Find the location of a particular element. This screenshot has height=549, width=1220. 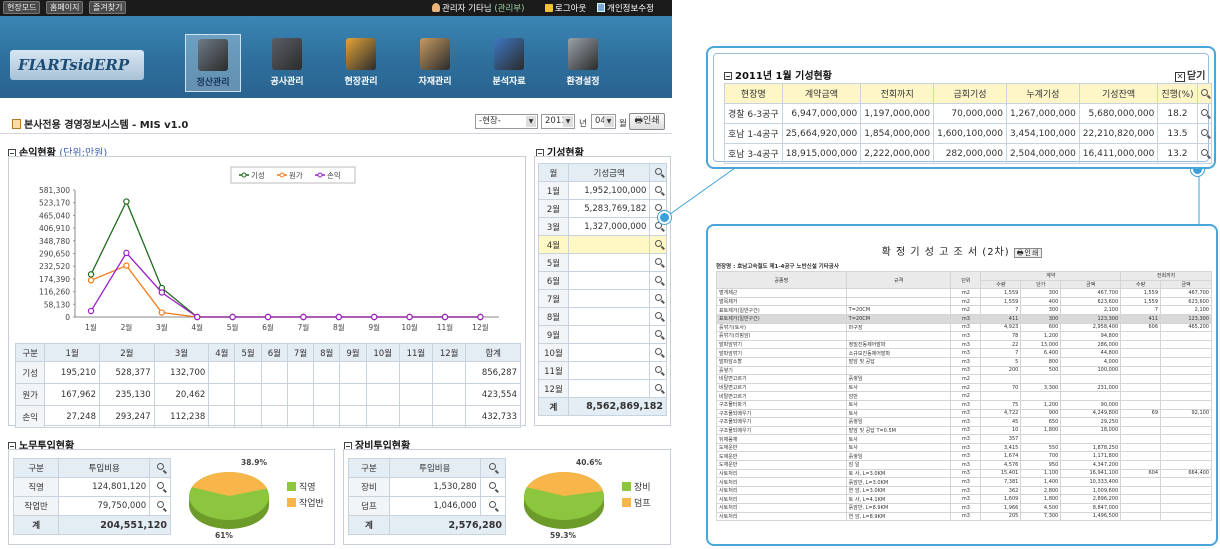

table-cell: 7 is located at coordinates (1001, 310).